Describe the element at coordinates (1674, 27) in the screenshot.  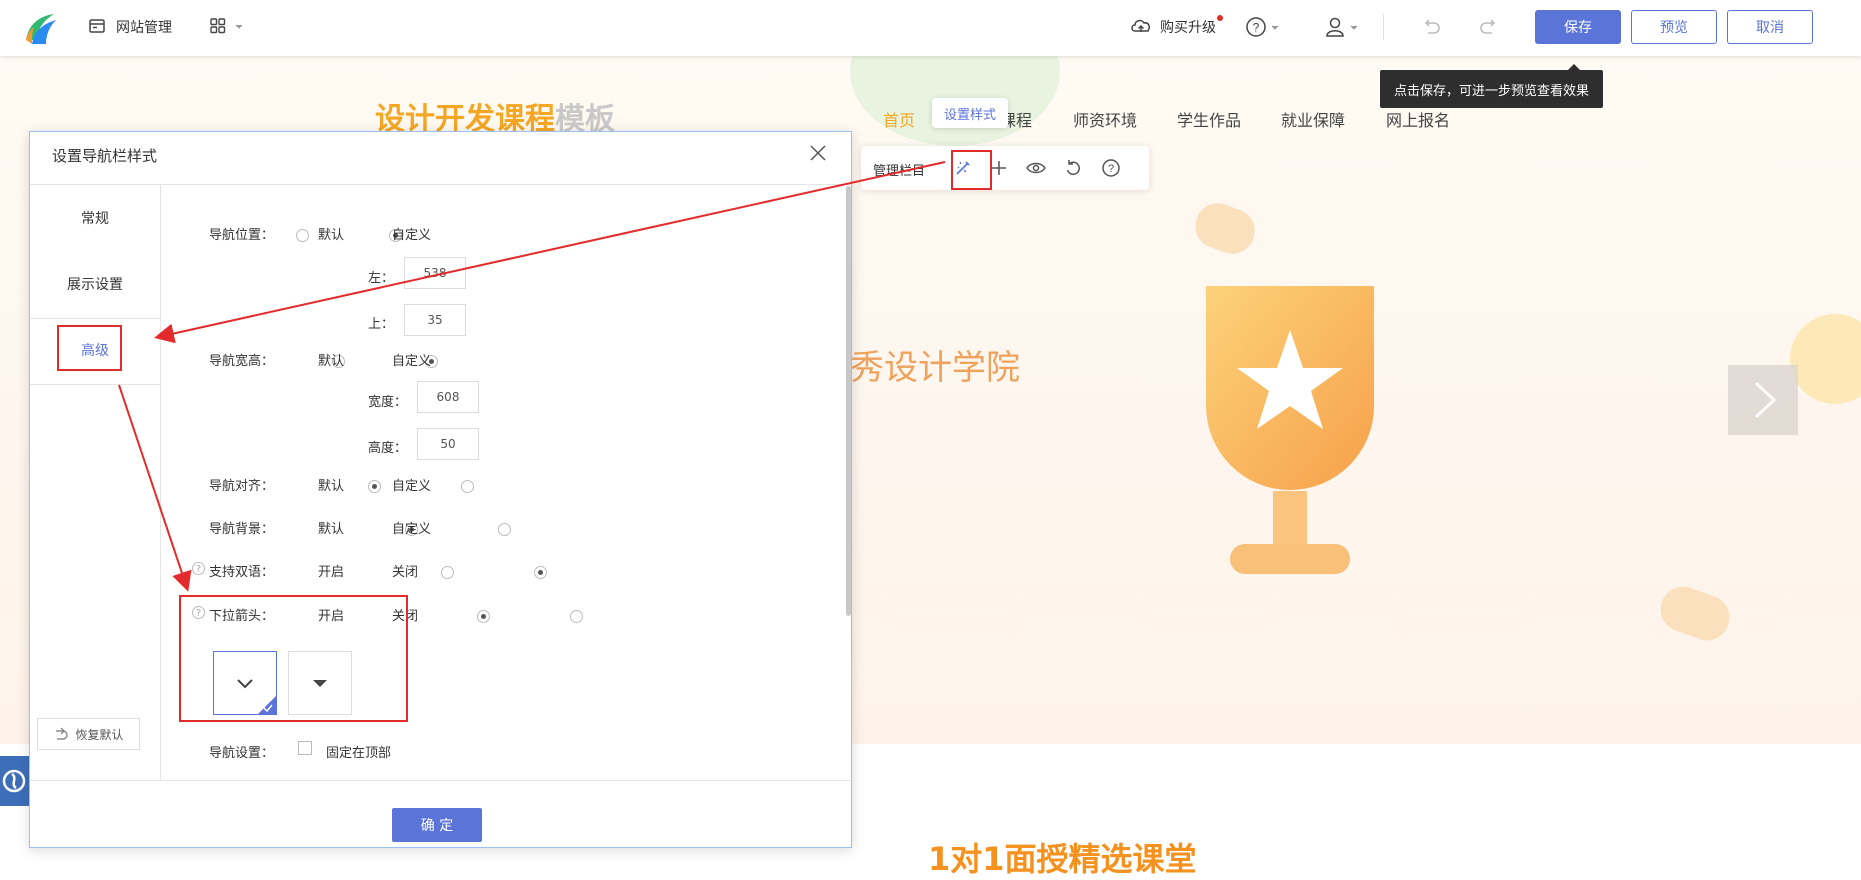
I see `preview-button: 预览` at that location.